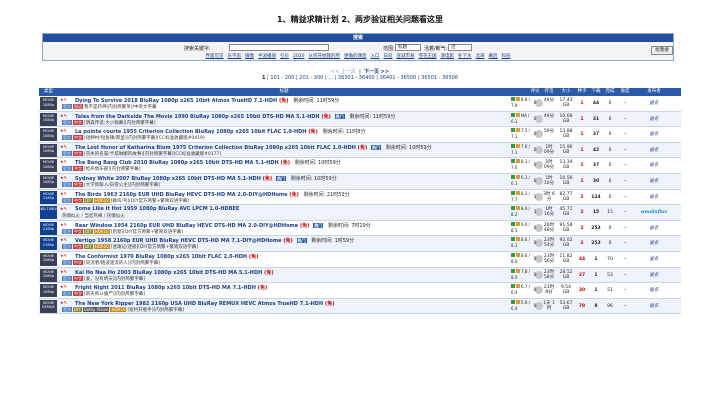 The height and width of the screenshot is (408, 720). I want to click on pager-link: 36501 - 36506, so click(439, 78).